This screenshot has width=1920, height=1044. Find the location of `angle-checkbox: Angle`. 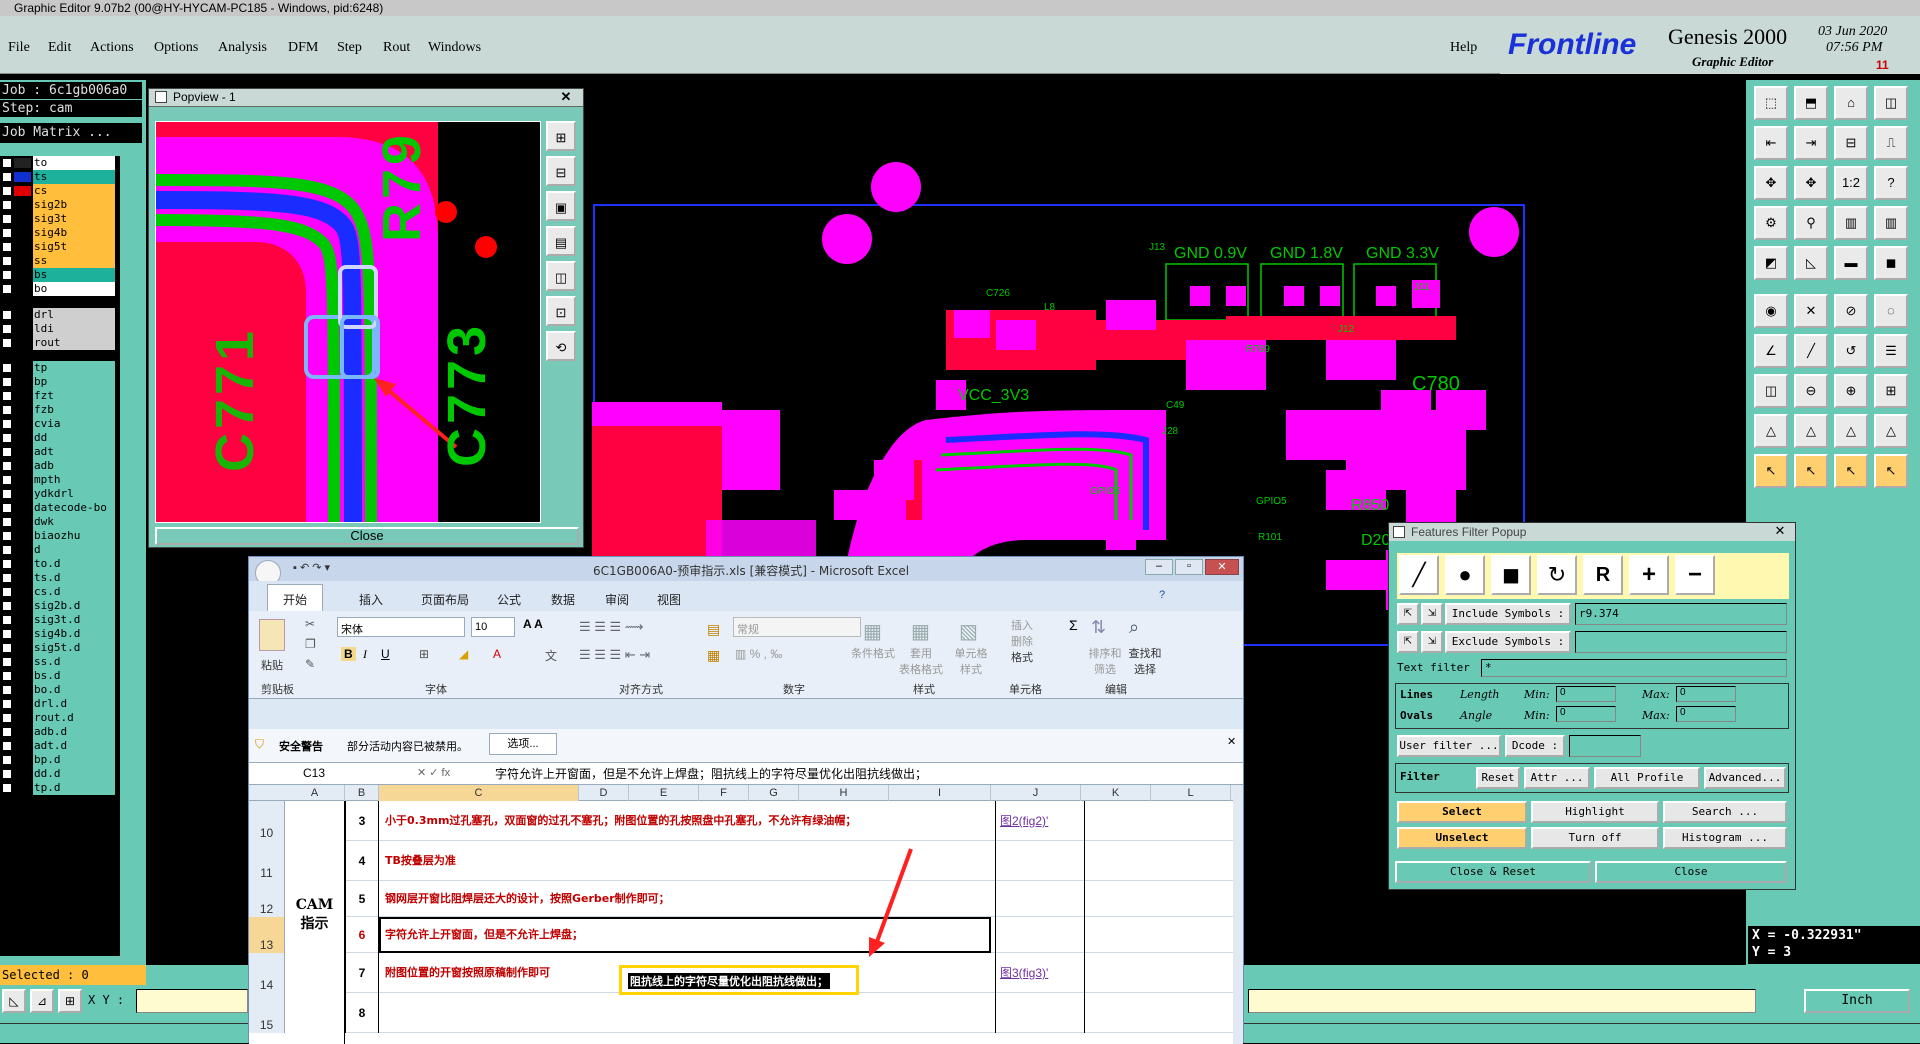

angle-checkbox: Angle is located at coordinates (1476, 715).